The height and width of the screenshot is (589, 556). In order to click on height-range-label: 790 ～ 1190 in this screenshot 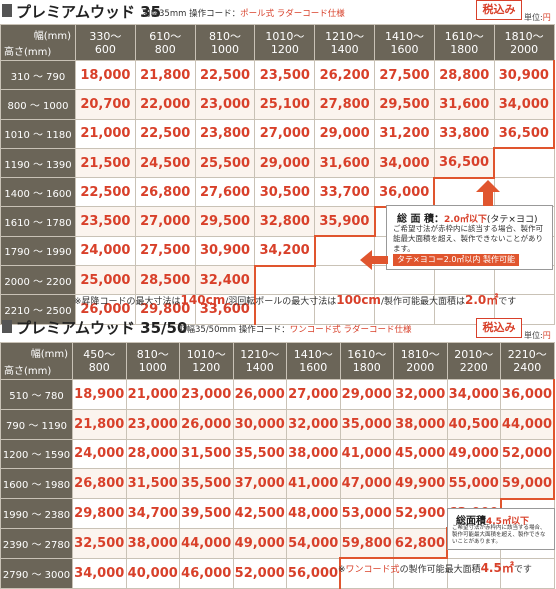, I will do `click(36, 424)`.